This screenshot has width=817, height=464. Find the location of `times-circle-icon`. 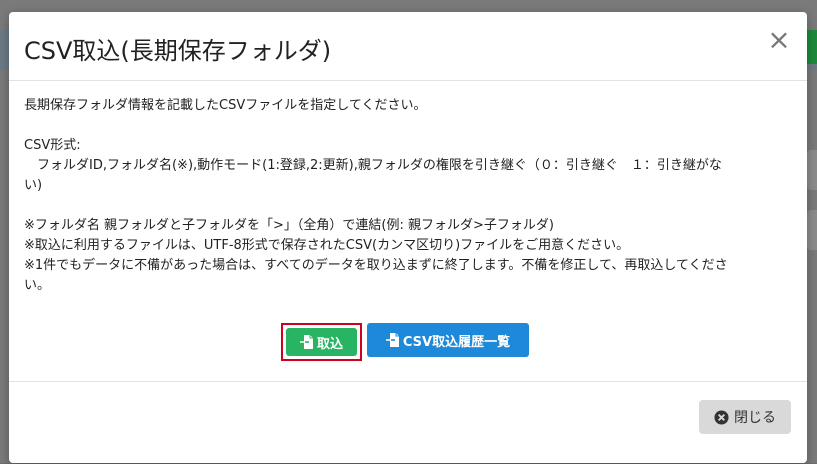

times-circle-icon is located at coordinates (721, 417).